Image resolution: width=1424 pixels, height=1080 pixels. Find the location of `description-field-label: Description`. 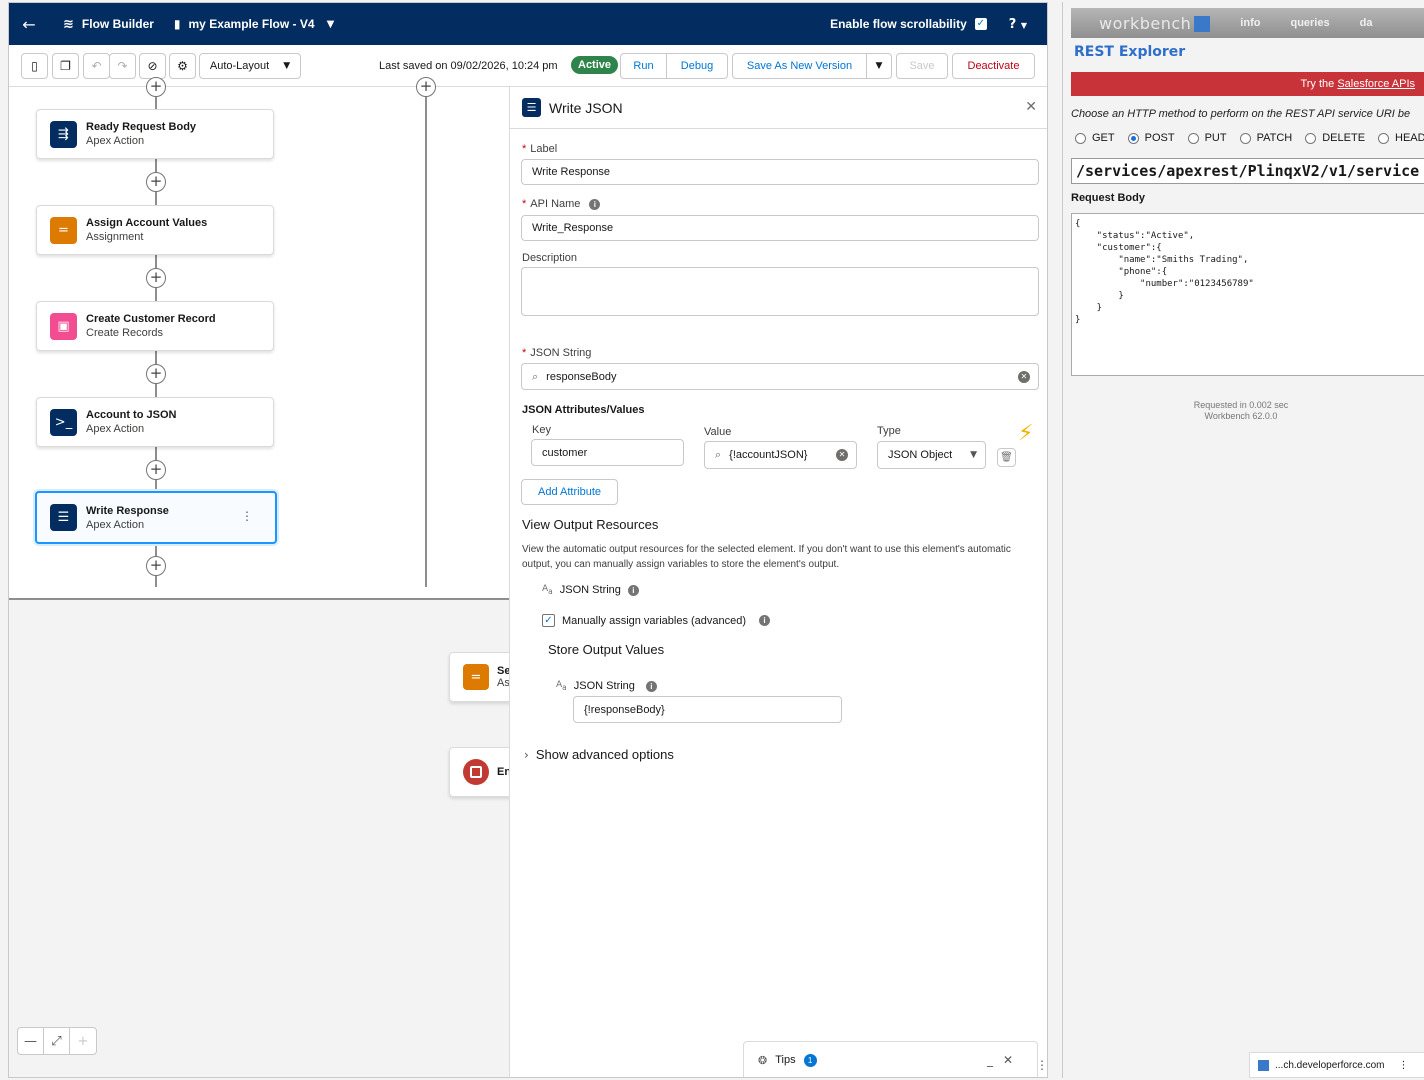

description-field-label: Description is located at coordinates (550, 258).